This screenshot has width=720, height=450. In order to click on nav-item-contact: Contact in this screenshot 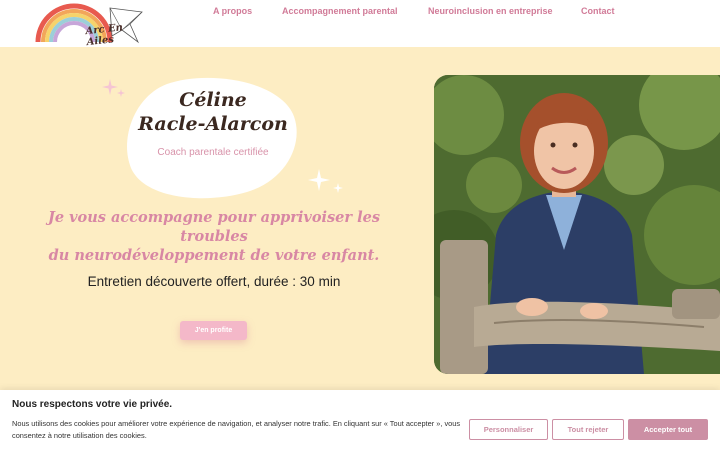, I will do `click(598, 11)`.